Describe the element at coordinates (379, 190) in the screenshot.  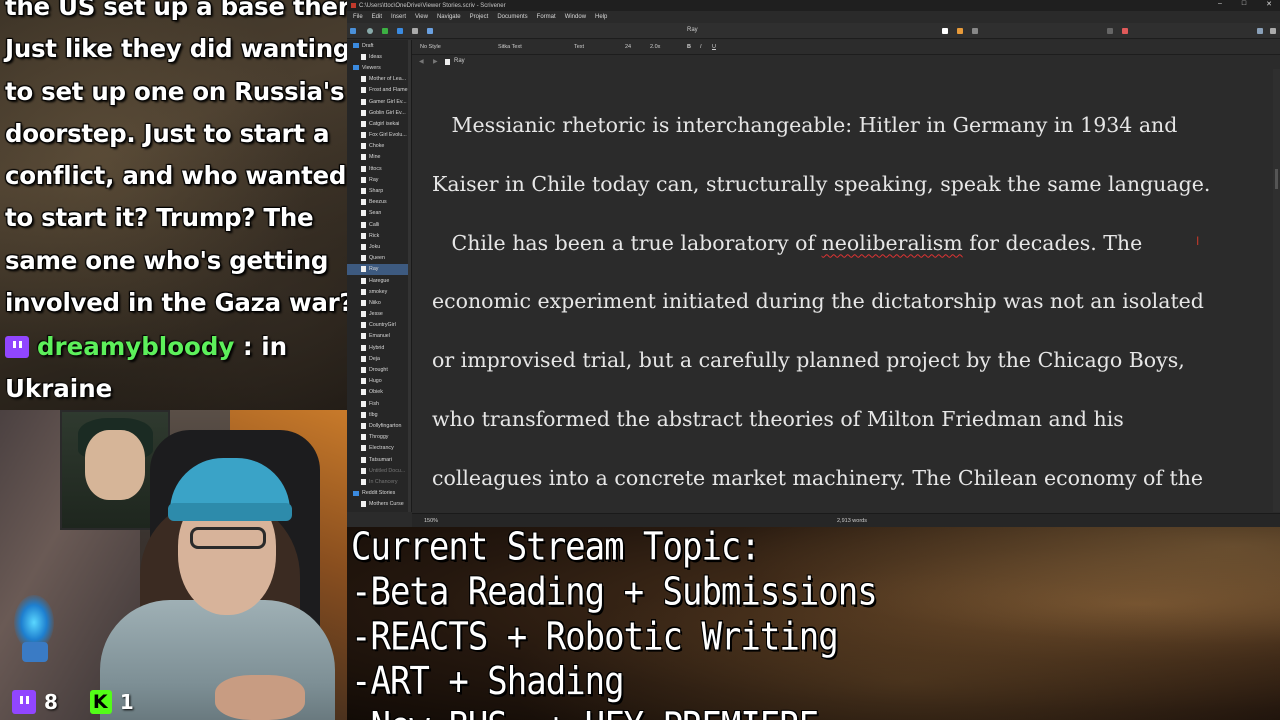
I see `binder-item: Sharp` at that location.